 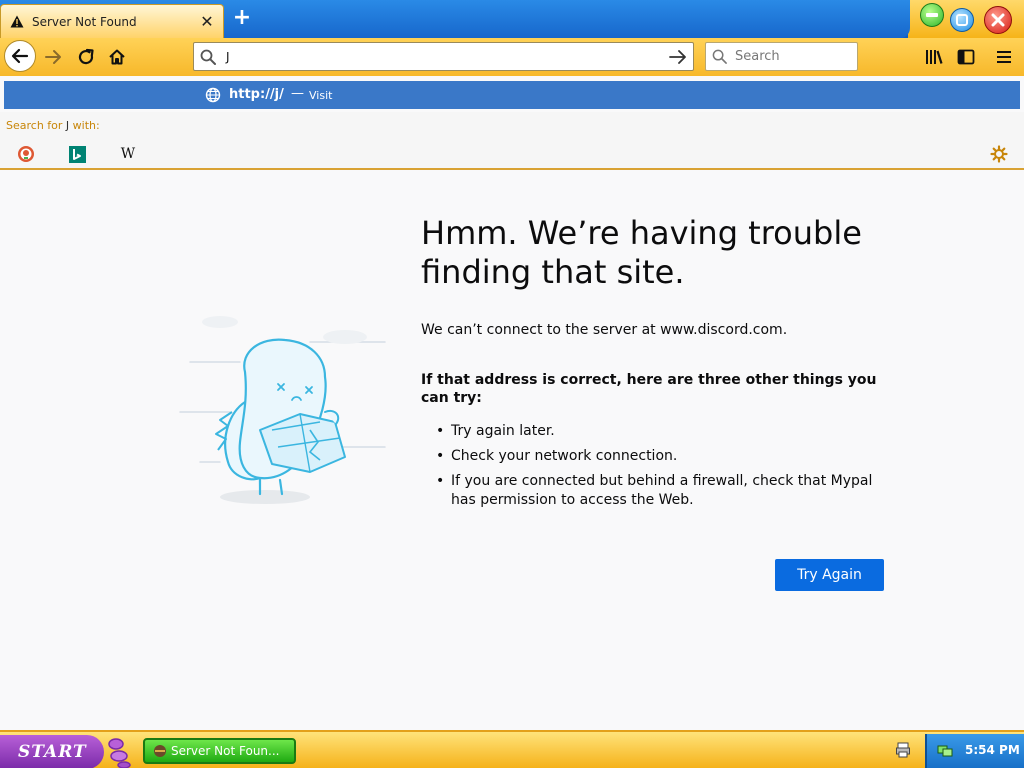 What do you see at coordinates (36, 125) in the screenshot?
I see `search-header-prefix: Search for` at bounding box center [36, 125].